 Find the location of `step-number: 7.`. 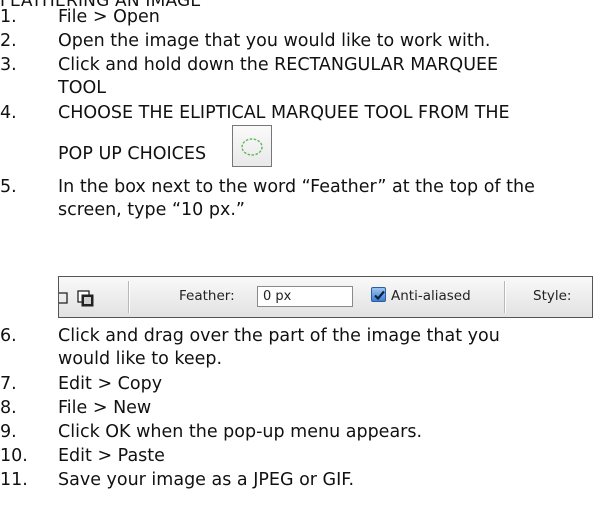

step-number: 7. is located at coordinates (8, 384).